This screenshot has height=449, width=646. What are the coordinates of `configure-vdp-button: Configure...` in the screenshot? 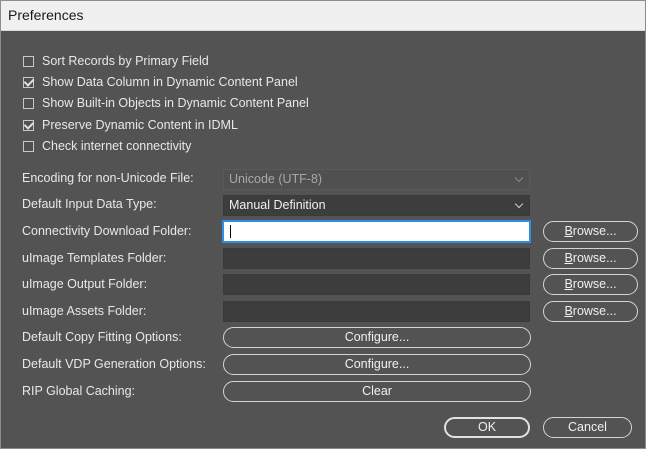 It's located at (377, 364).